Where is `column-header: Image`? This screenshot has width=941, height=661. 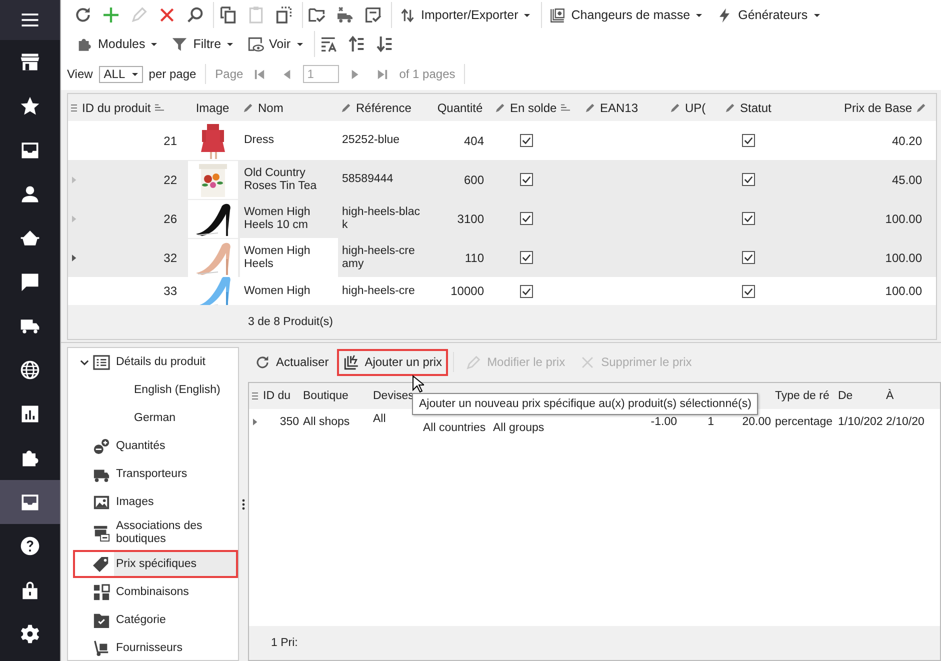
column-header: Image is located at coordinates (212, 107).